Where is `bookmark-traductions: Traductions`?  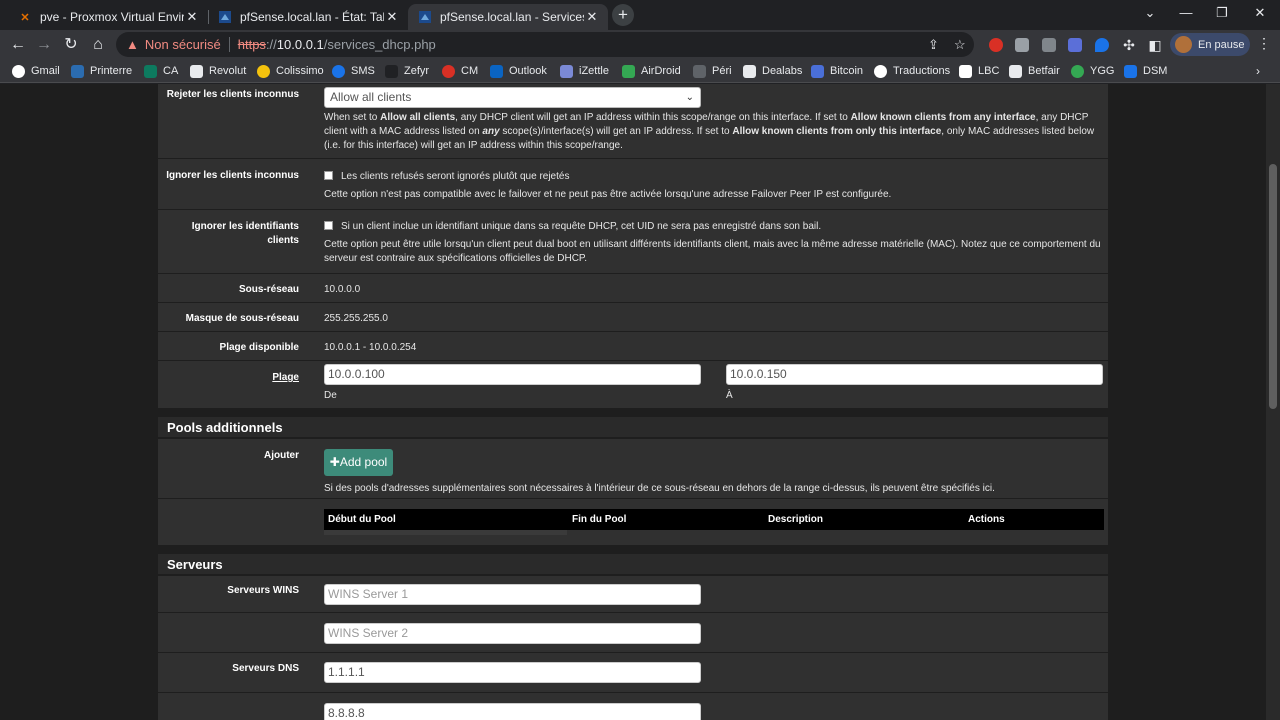 bookmark-traductions: Traductions is located at coordinates (912, 71).